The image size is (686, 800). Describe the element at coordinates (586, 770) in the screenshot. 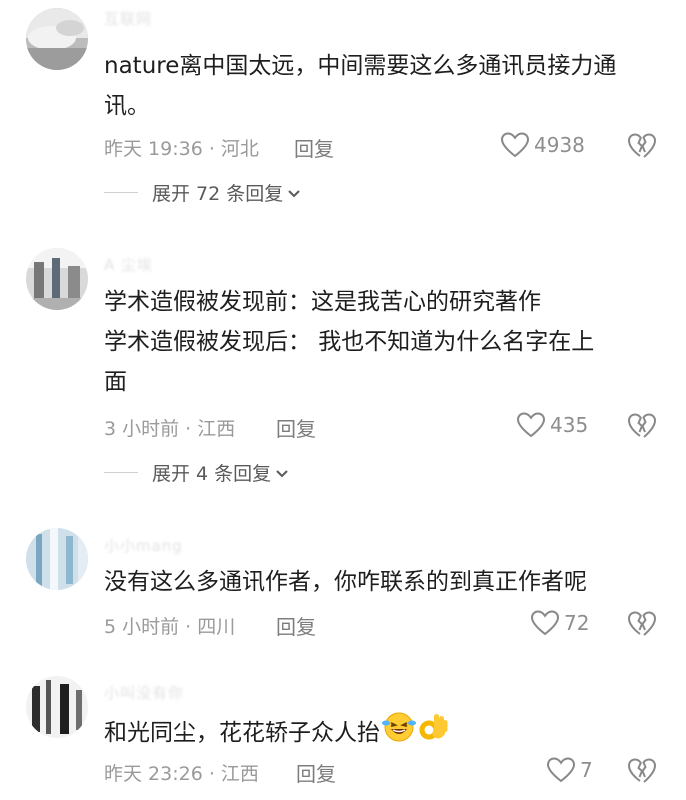

I see `like-count: 7` at that location.